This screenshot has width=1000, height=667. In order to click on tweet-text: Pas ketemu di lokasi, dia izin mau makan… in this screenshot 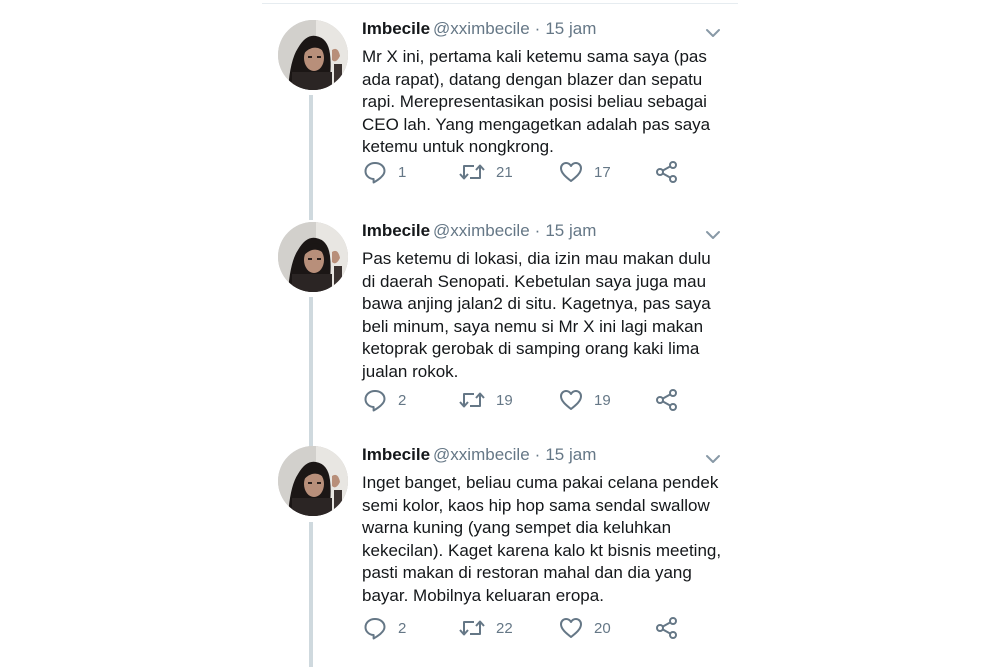, I will do `click(536, 315)`.